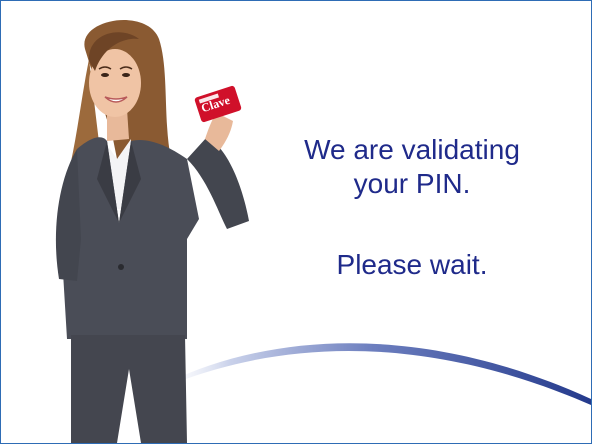 The image size is (592, 444). Describe the element at coordinates (412, 149) in the screenshot. I see `message-line-1: We are validating` at that location.